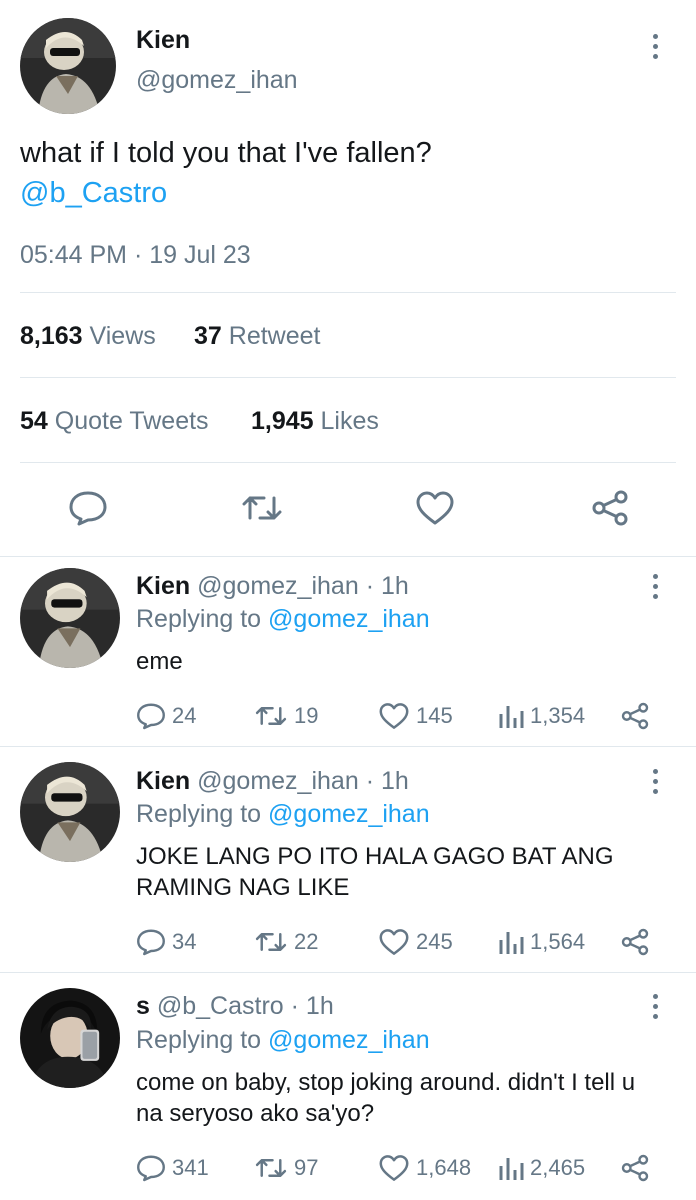 The width and height of the screenshot is (696, 1200). What do you see at coordinates (434, 715) in the screenshot?
I see `like-count: 145` at bounding box center [434, 715].